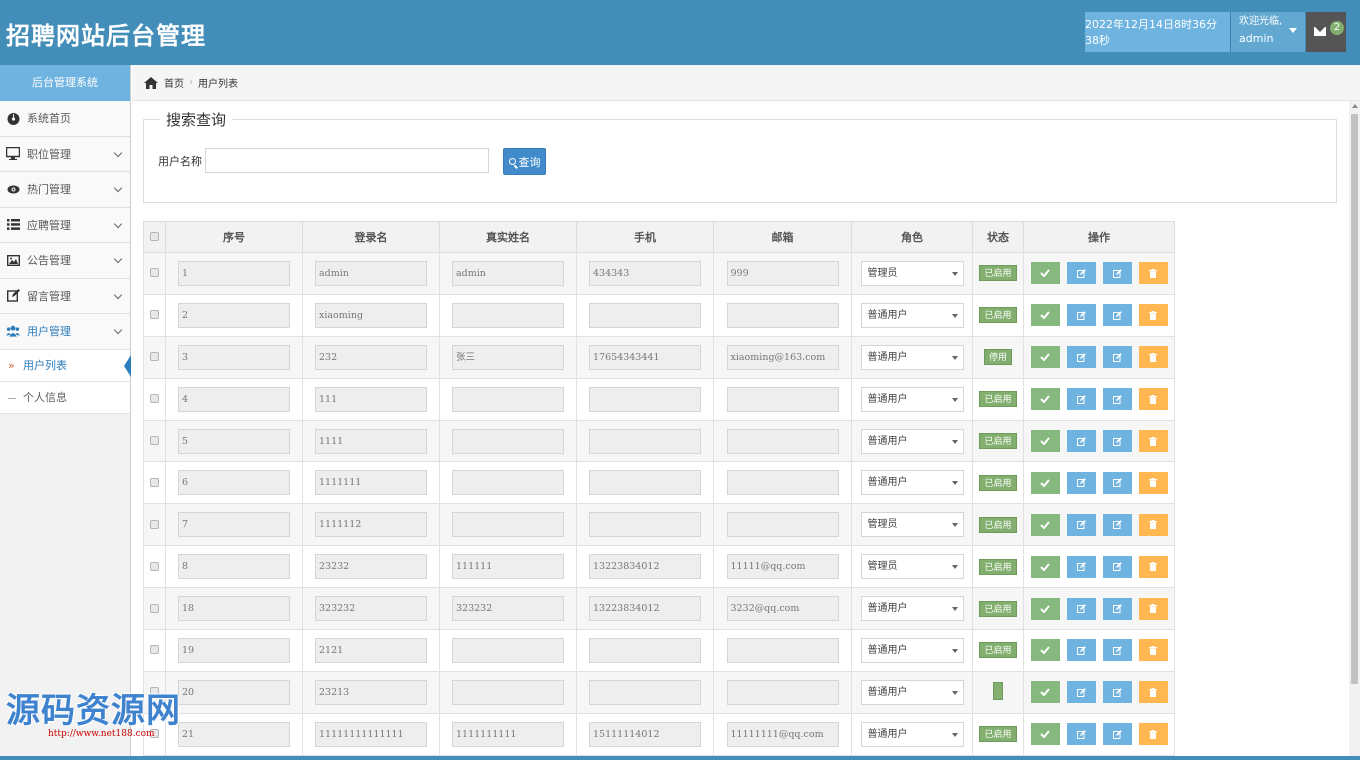 The height and width of the screenshot is (760, 1360). What do you see at coordinates (371, 315) in the screenshot?
I see `login-name-field: xiaoming` at bounding box center [371, 315].